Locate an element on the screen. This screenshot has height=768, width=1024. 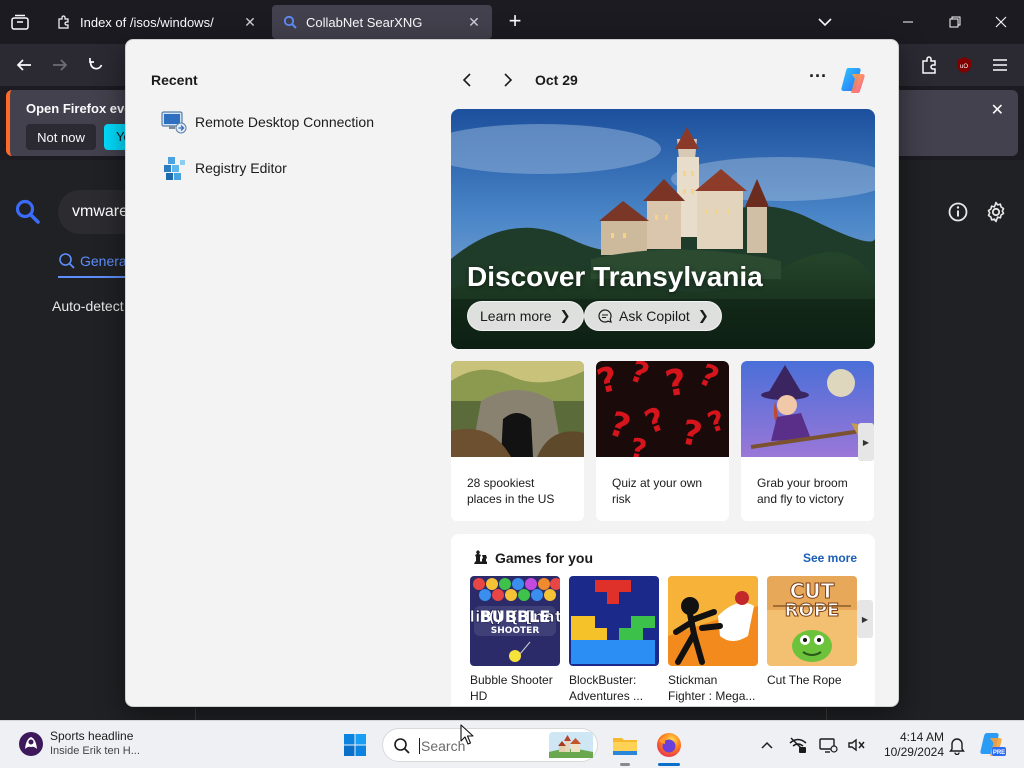
recent-item-remote-desktop: Remote Desktop Connection is located at coordinates (267, 122).